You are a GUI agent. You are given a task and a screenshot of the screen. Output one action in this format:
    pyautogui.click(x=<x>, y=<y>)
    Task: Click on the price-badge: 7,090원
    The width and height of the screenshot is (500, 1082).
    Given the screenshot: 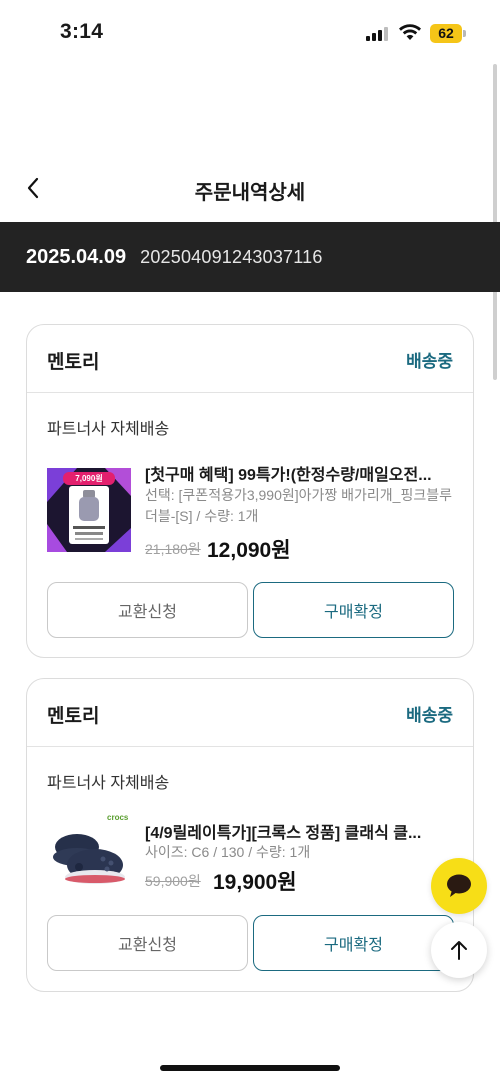 What is the action you would take?
    pyautogui.click(x=89, y=478)
    